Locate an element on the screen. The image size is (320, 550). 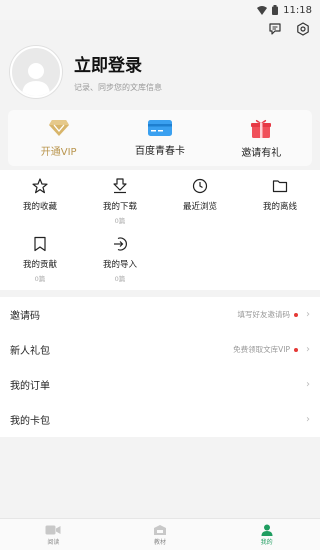
list-item-label: 新人礼包 is located at coordinates (30, 351).